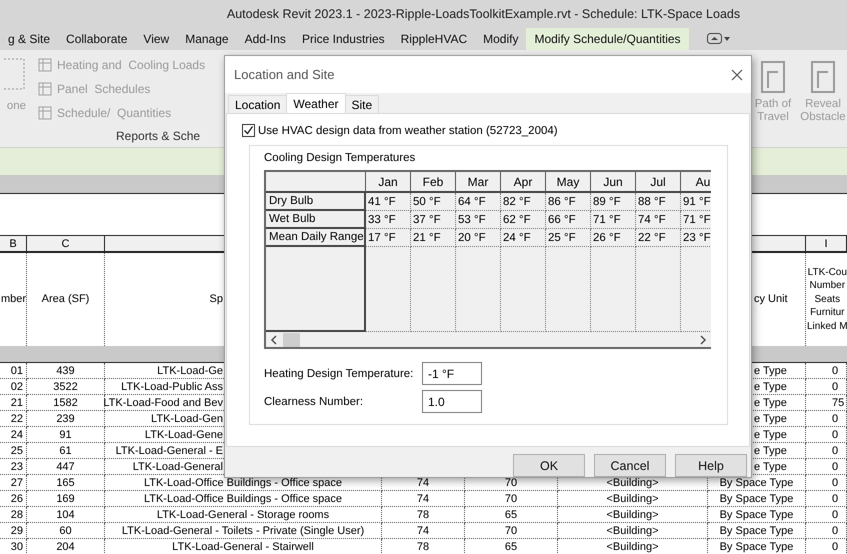 Image resolution: width=847 pixels, height=554 pixels. I want to click on column-header: Jun, so click(613, 181).